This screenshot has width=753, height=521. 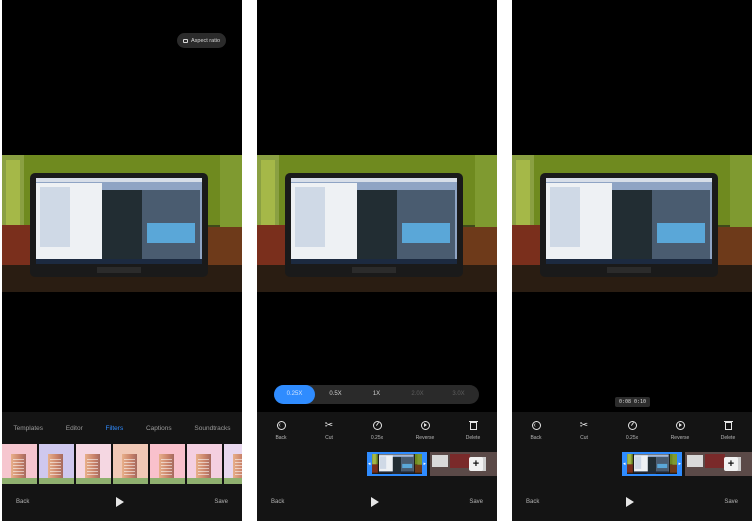 I want to click on speed-selector: 0.25X 0.5X 1X 2.0X 3.0X, so click(x=376, y=394).